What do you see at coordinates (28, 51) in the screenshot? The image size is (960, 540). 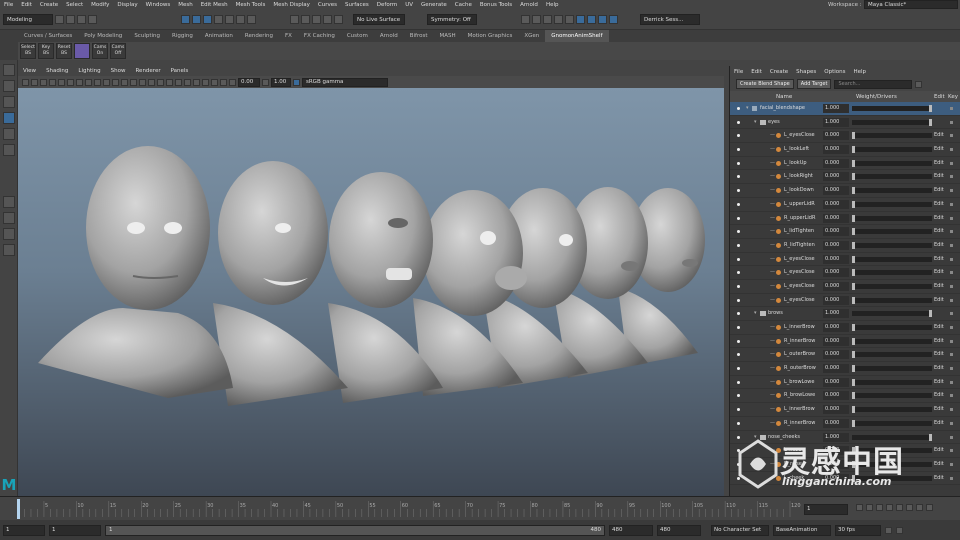 I see `shelf-button-select-bs: Select BS` at bounding box center [28, 51].